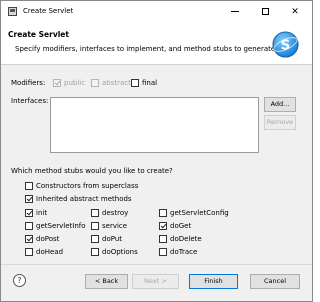 The height and width of the screenshot is (302, 320). Describe the element at coordinates (120, 252) in the screenshot. I see `dooptions-label: doOptions` at that location.